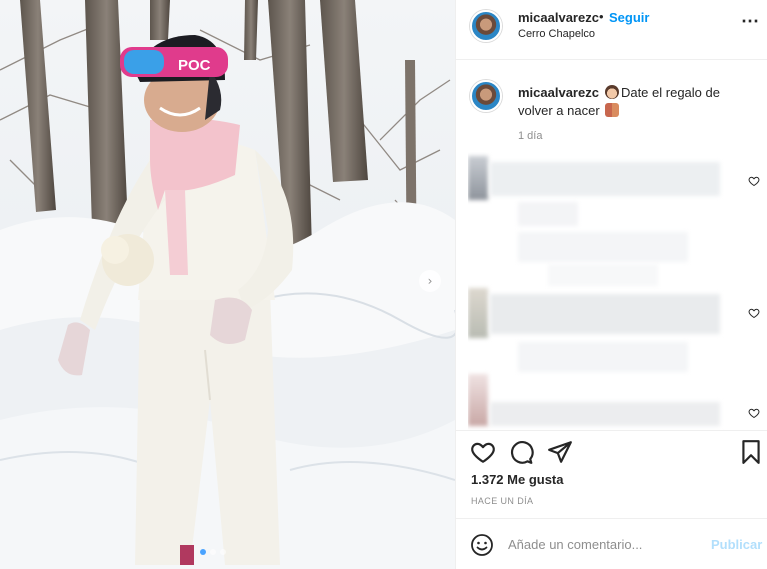 The width and height of the screenshot is (767, 569). What do you see at coordinates (483, 452) in the screenshot?
I see `heart-icon` at bounding box center [483, 452].